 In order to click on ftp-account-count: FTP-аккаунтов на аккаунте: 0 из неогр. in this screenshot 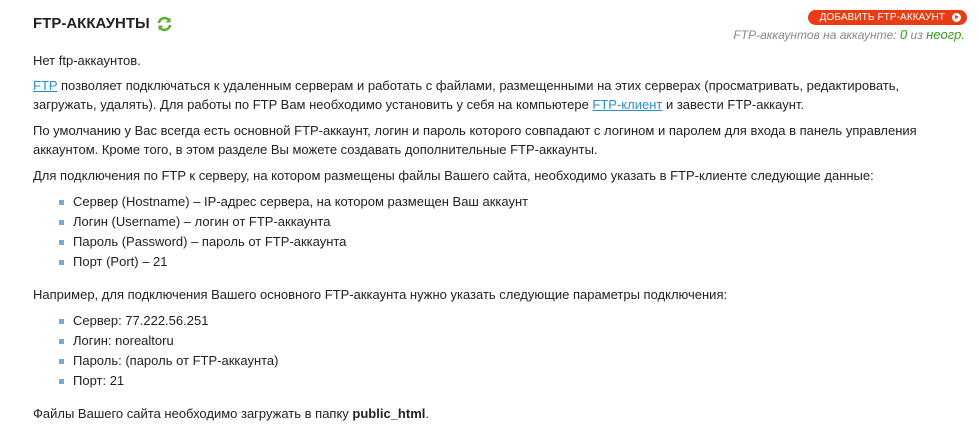, I will do `click(849, 34)`.